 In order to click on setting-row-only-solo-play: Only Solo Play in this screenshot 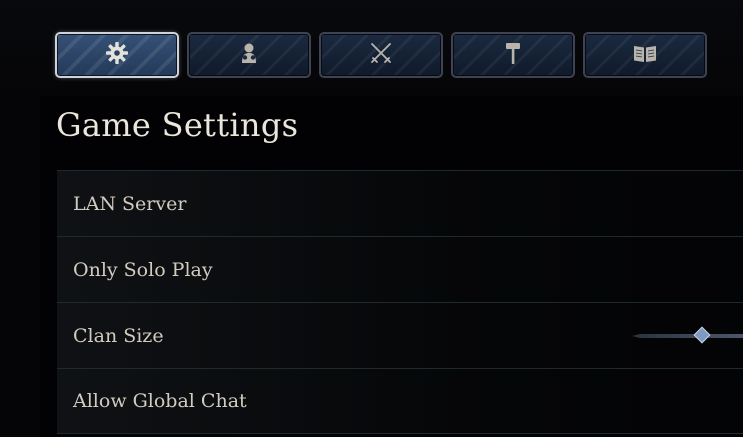, I will do `click(400, 269)`.